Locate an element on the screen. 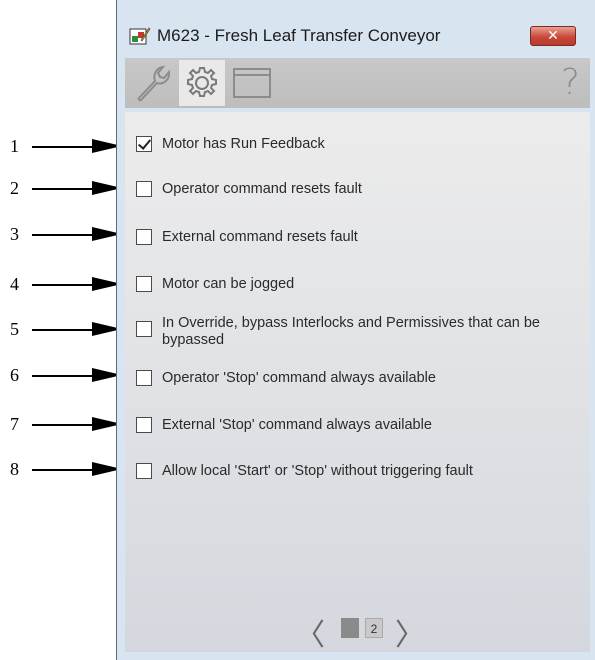  callout-3: 3 is located at coordinates (64, 234).